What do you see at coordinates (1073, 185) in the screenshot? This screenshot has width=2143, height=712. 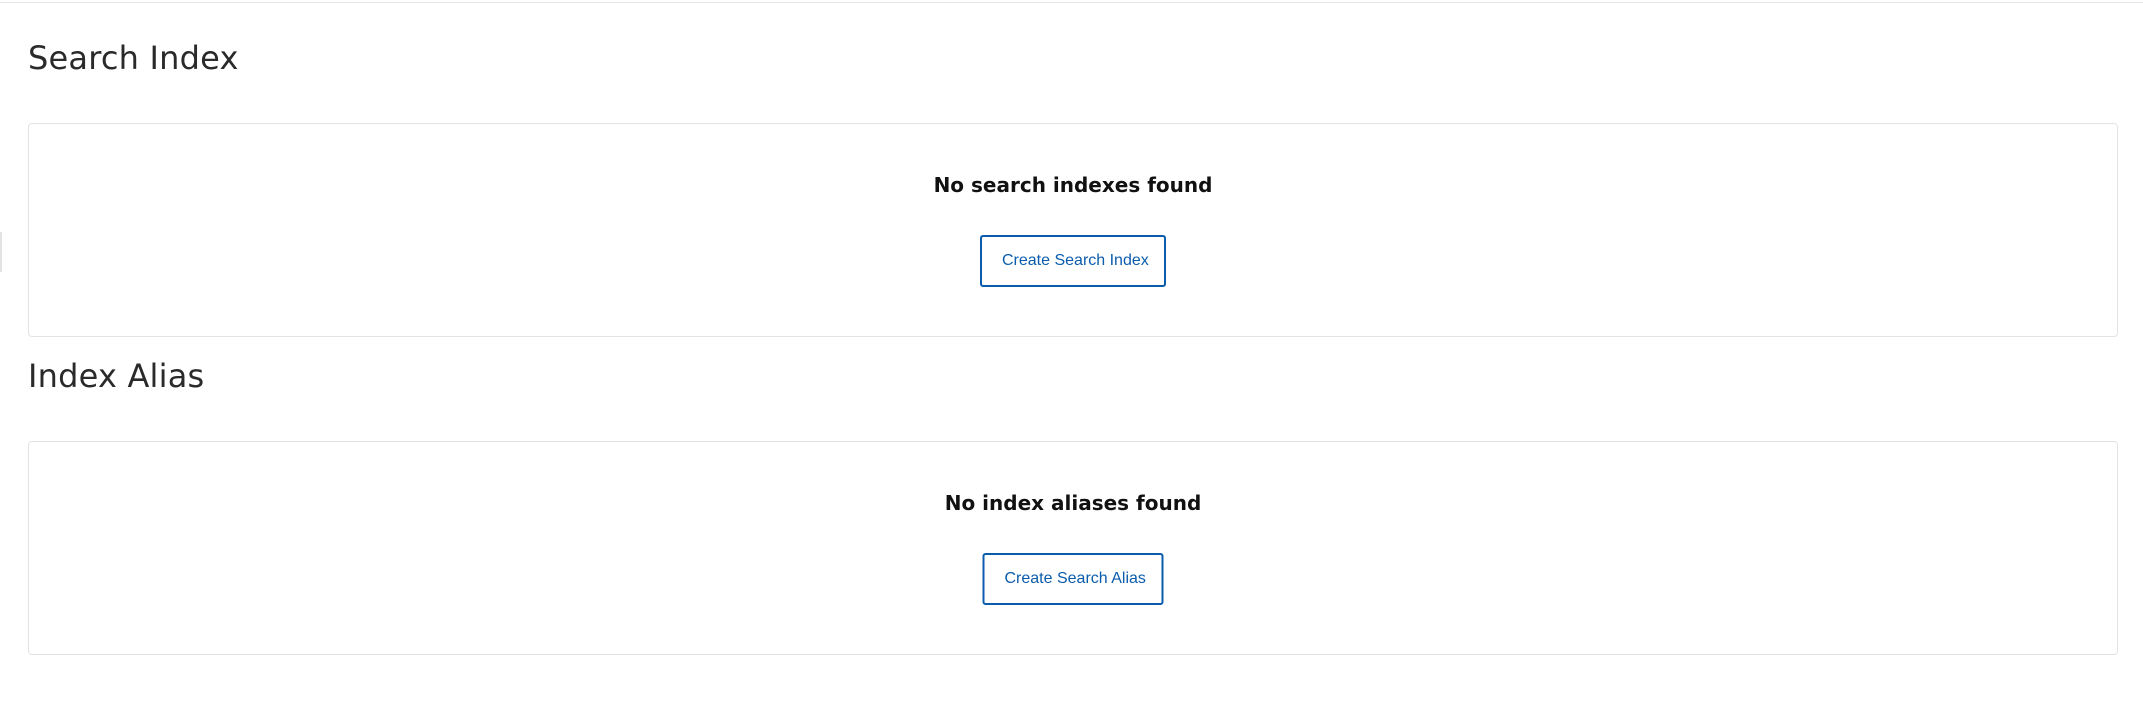 I see `search-index-empty-message: No search indexes found` at bounding box center [1073, 185].